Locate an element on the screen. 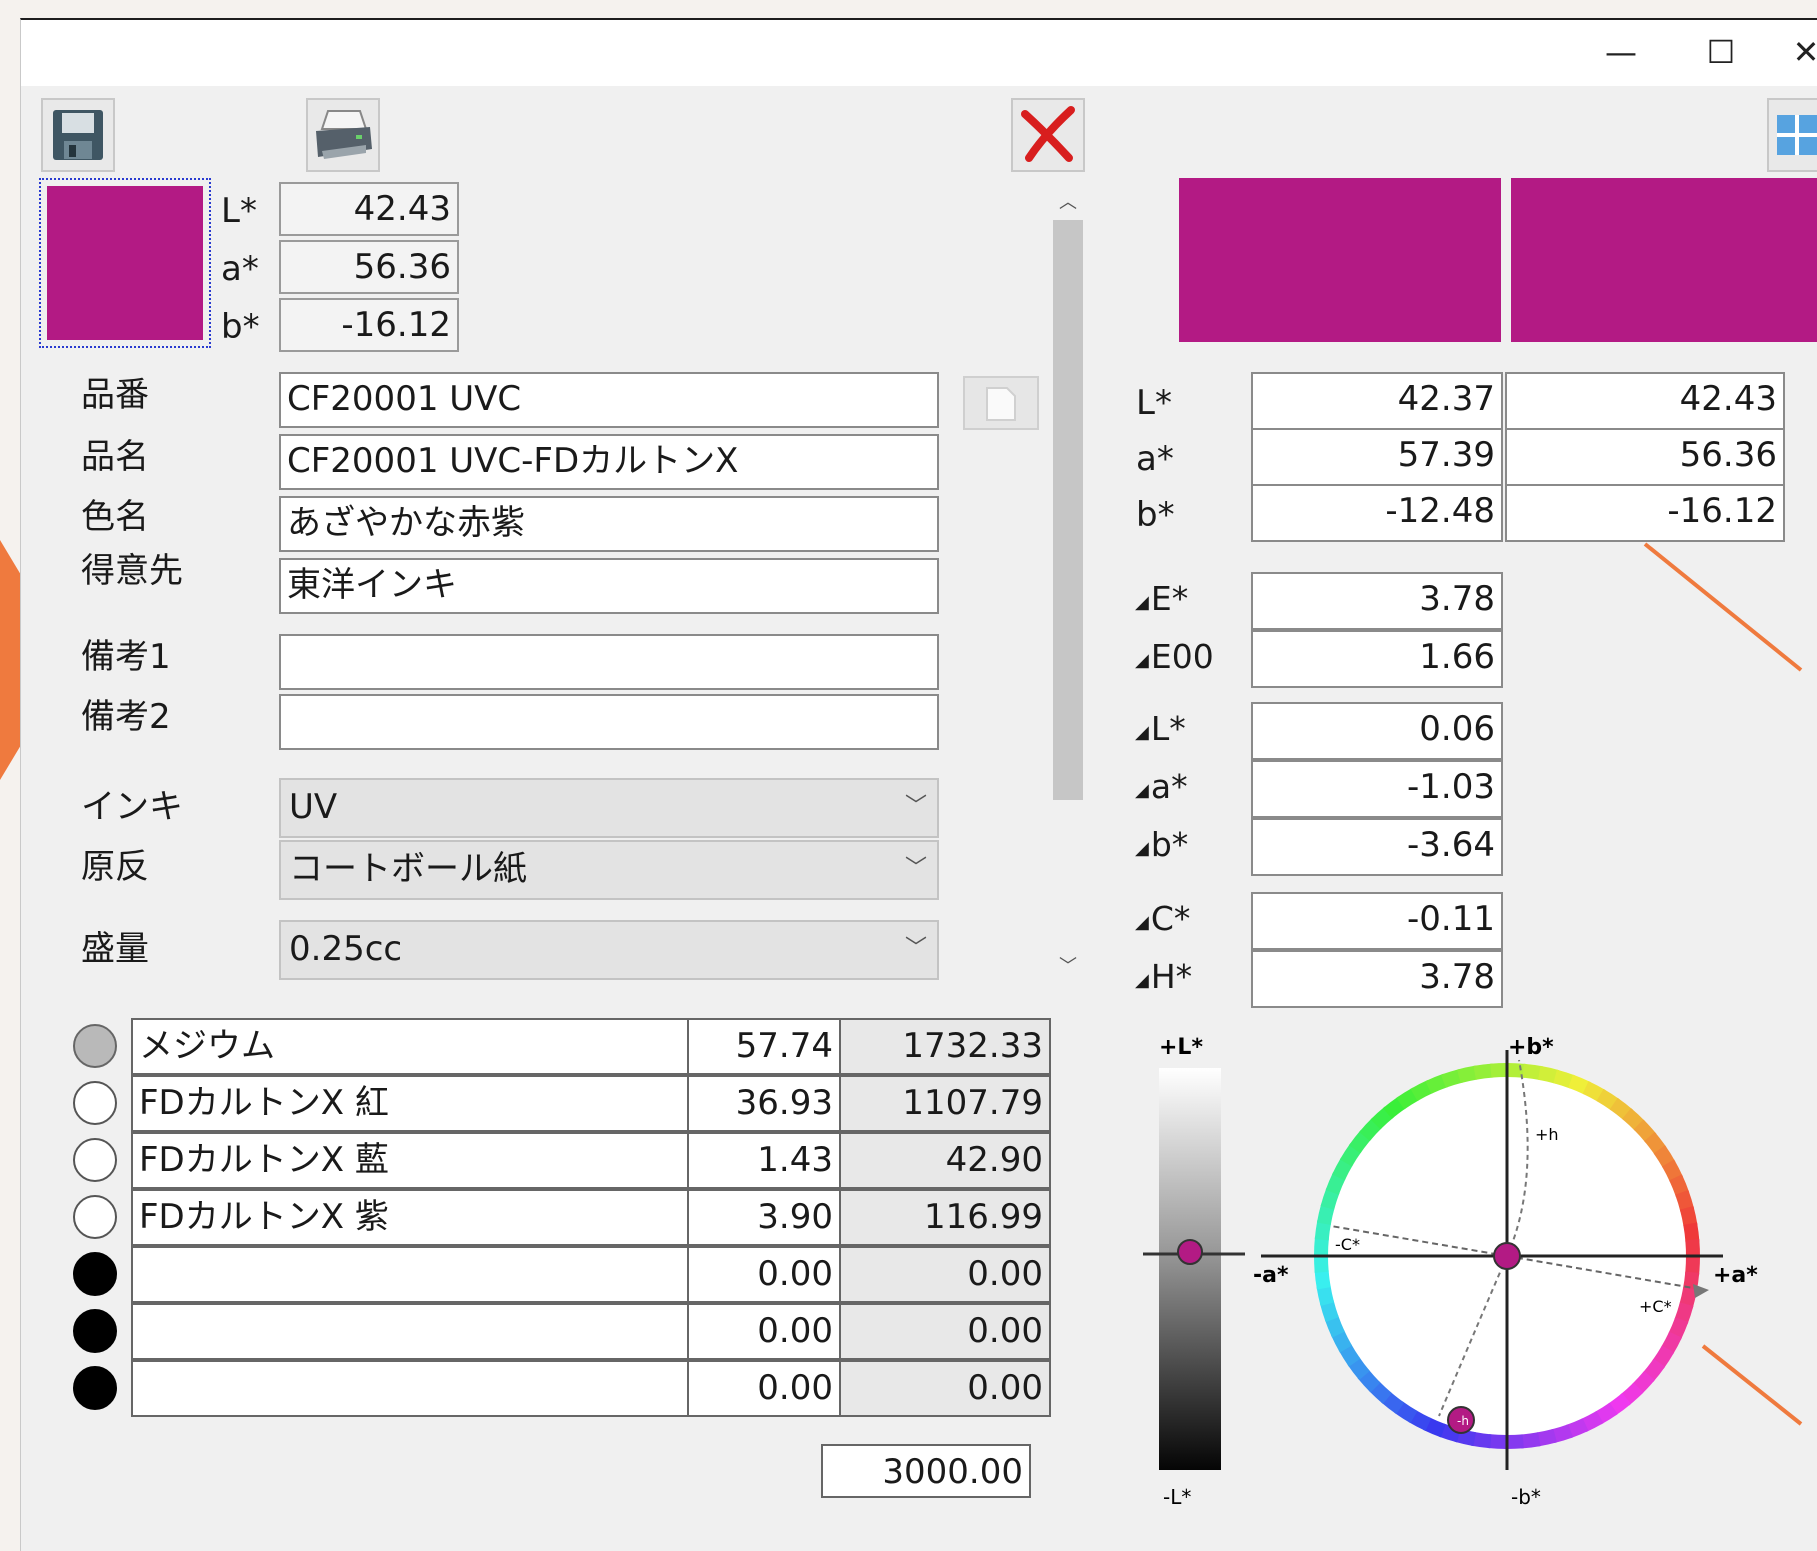 This screenshot has width=1817, height=1551. delta-icon: ◢ is located at coordinates (1142, 922).